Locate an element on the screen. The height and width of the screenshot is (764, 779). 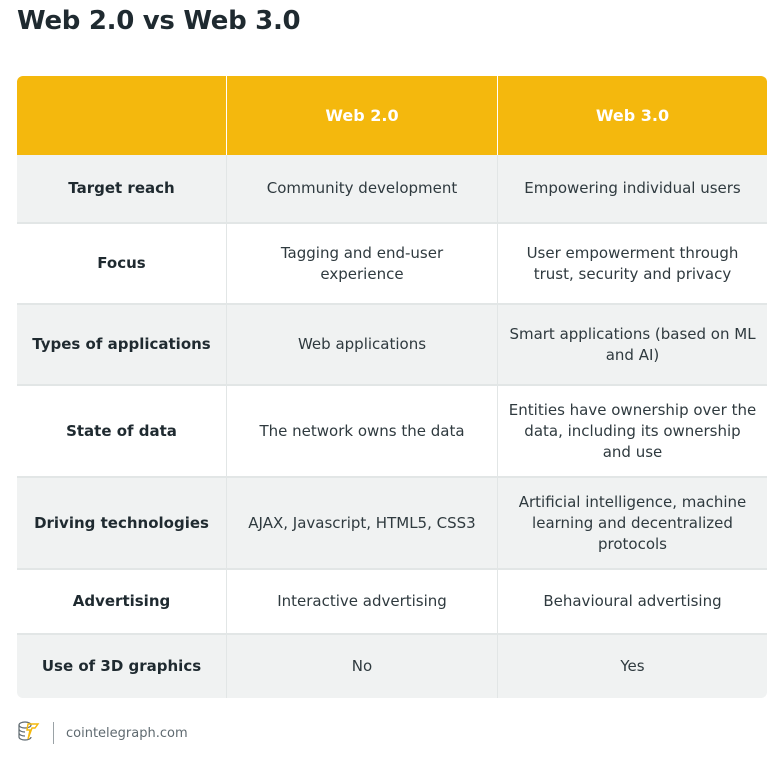
header-cell-empty is located at coordinates (121, 115).